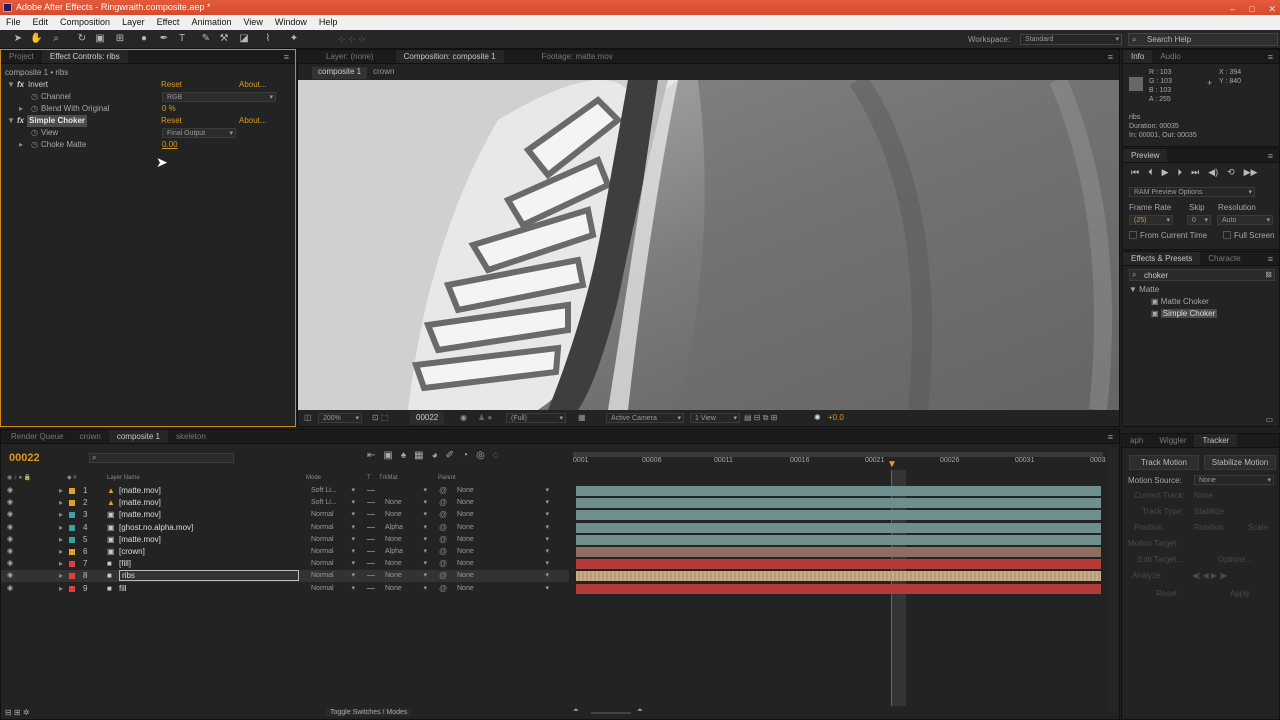 The width and height of the screenshot is (1280, 720). What do you see at coordinates (1135, 172) in the screenshot?
I see `first-frame-icon: ⏮` at bounding box center [1135, 172].